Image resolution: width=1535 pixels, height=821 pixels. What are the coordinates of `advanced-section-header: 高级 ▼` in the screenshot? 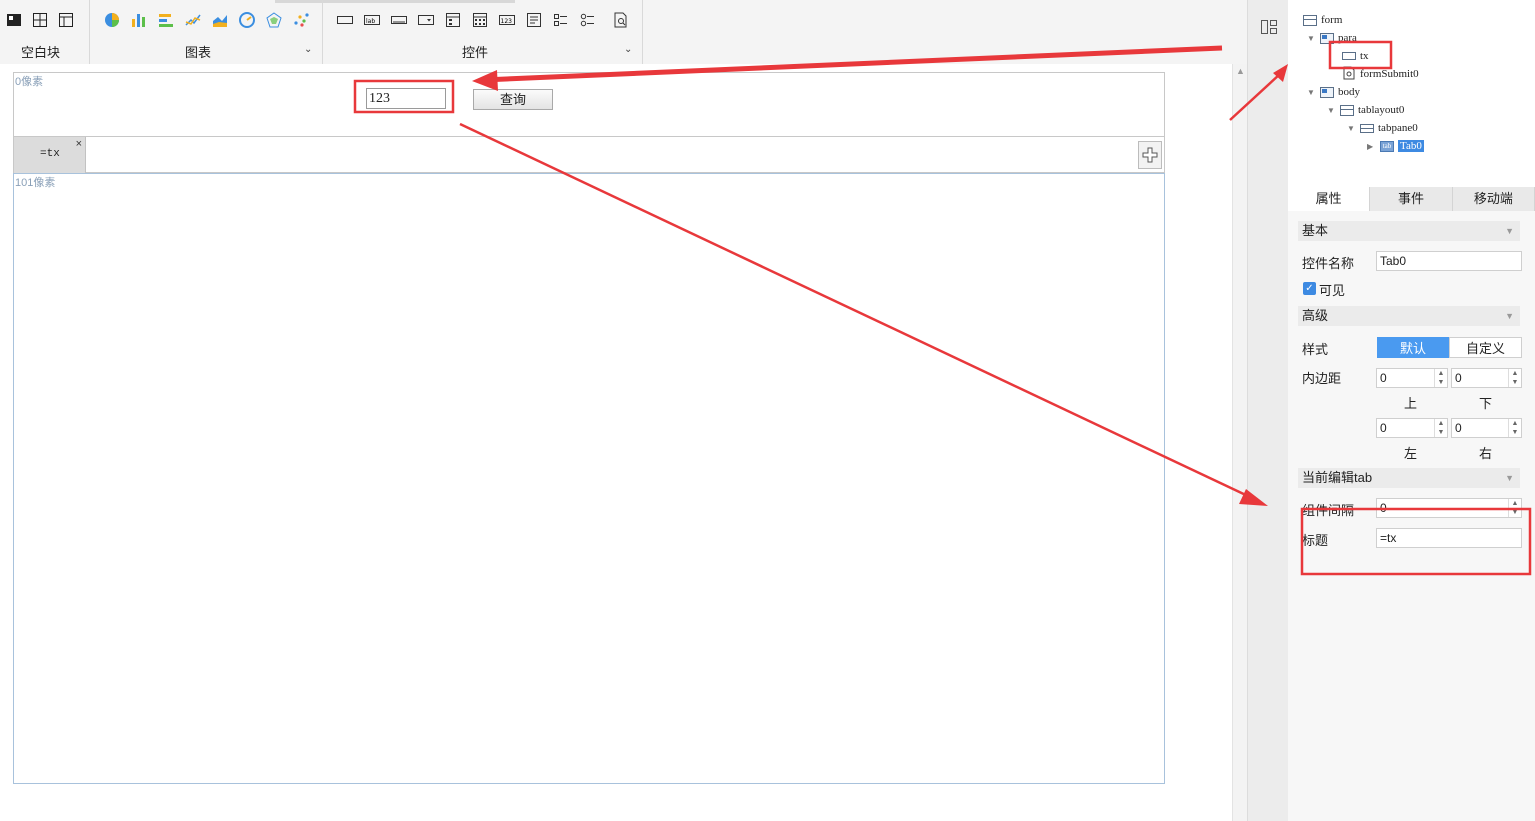 It's located at (1409, 316).